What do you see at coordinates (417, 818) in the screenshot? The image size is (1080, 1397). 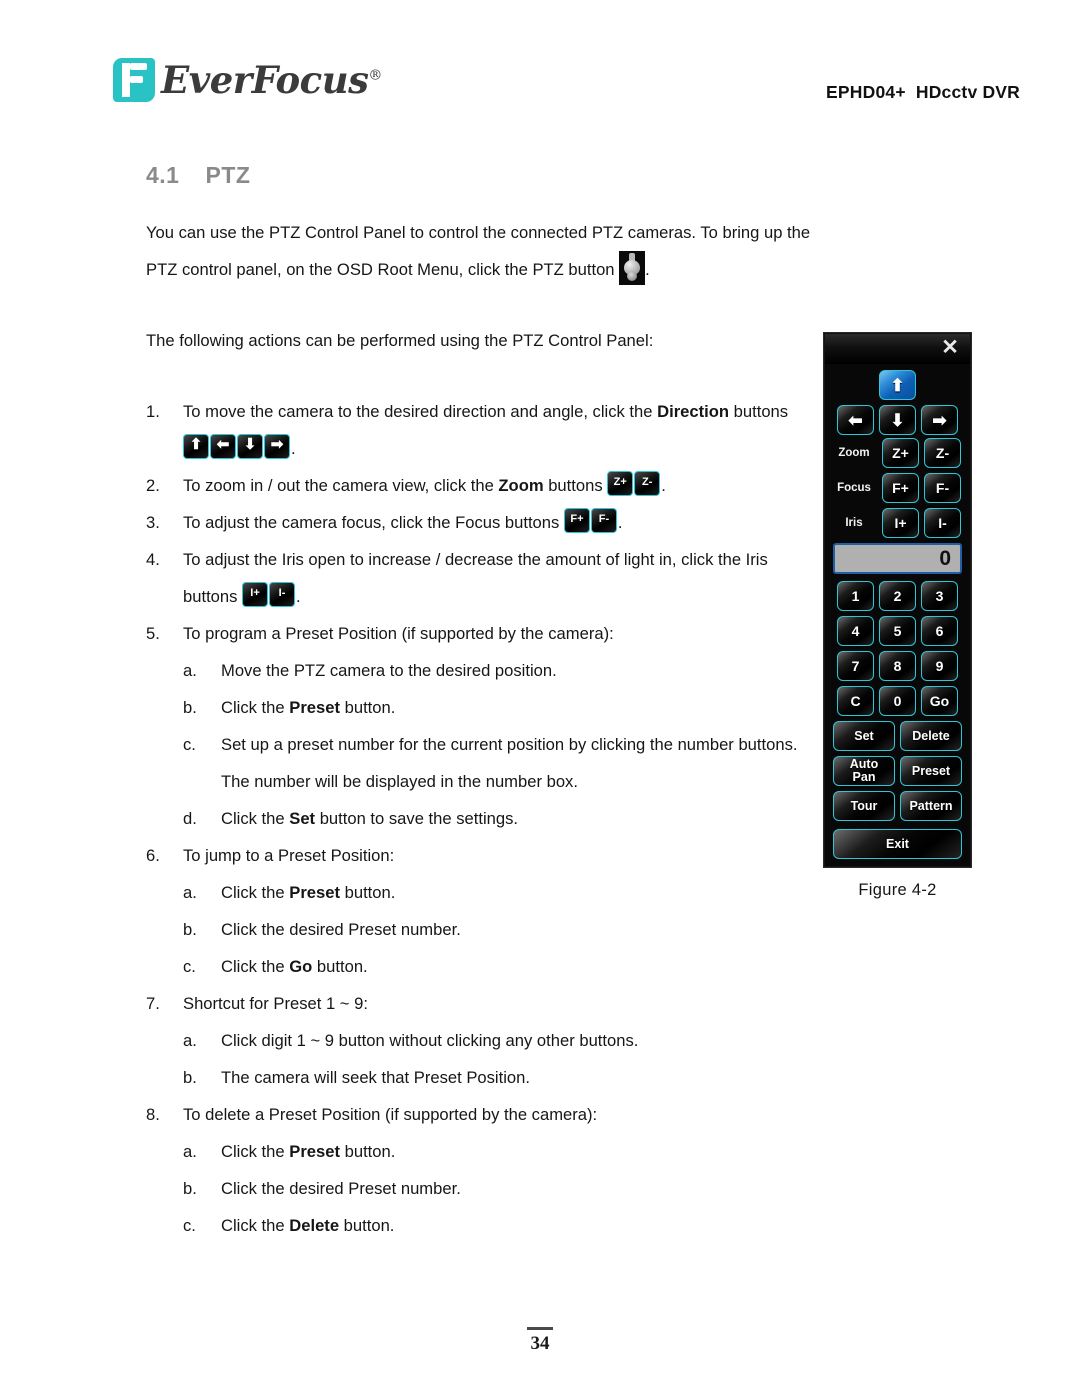 I see `sub-text-post: button to save the settings.` at bounding box center [417, 818].